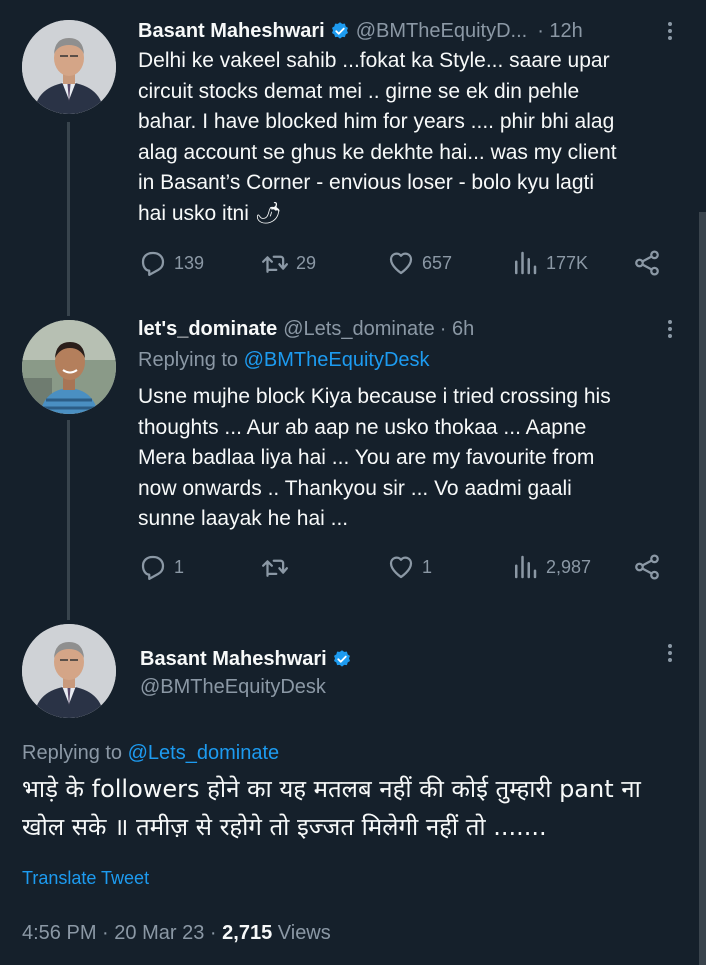 The image size is (706, 965). Describe the element at coordinates (457, 329) in the screenshot. I see `timestamp: · 6h` at that location.